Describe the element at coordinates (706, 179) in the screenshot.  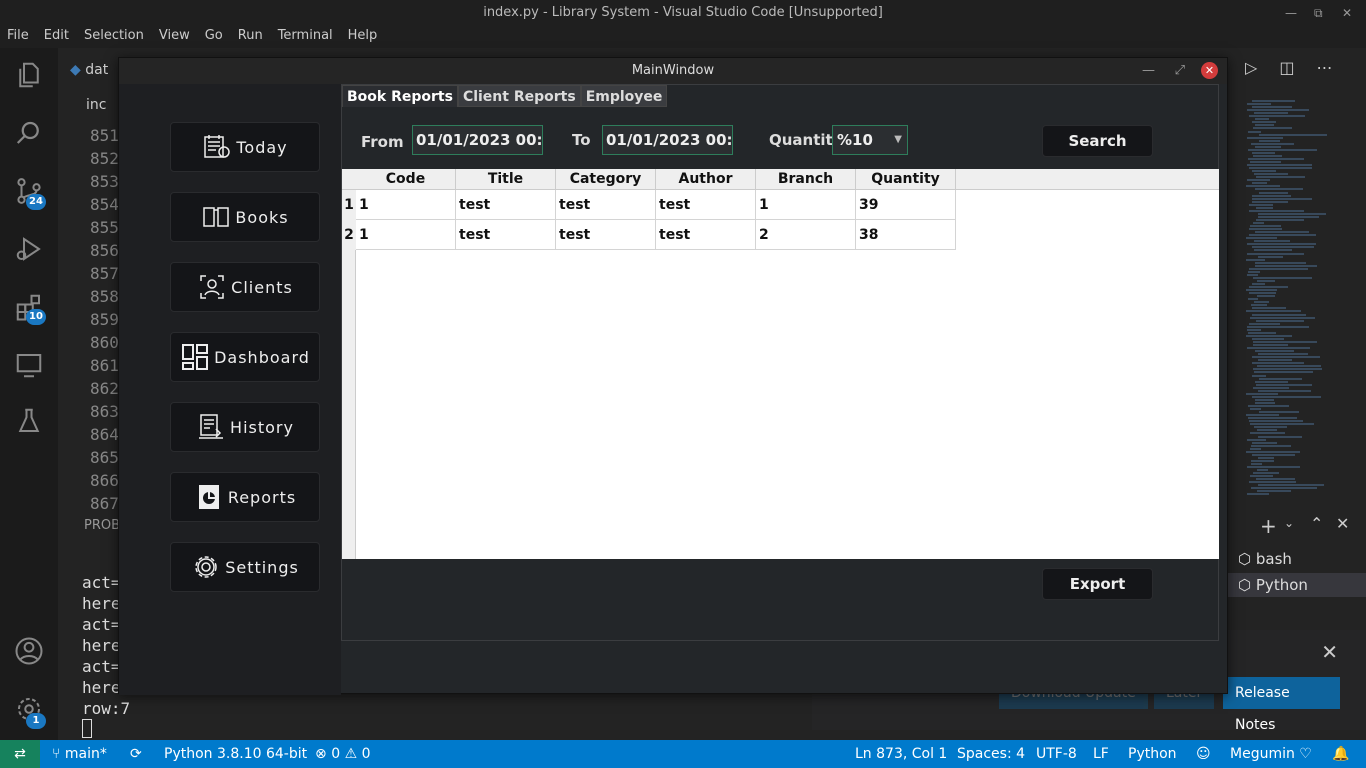
I see `column-header-author: Author` at that location.